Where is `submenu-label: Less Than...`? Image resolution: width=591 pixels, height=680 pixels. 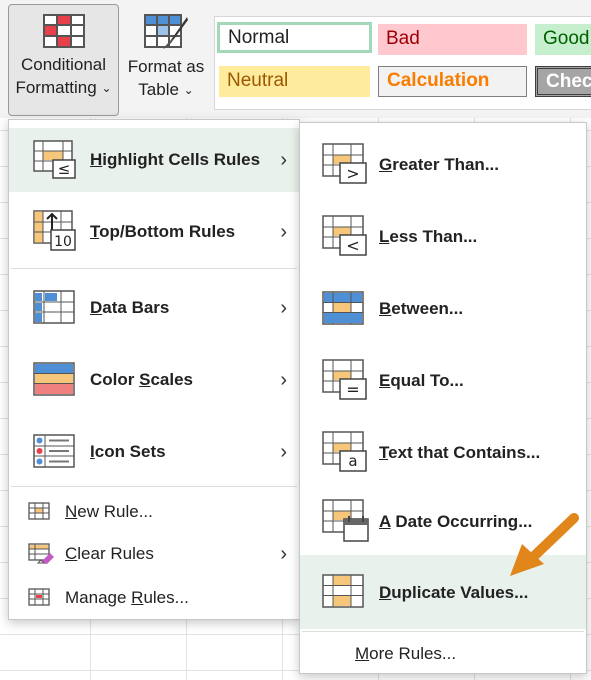 submenu-label: Less Than... is located at coordinates (428, 236).